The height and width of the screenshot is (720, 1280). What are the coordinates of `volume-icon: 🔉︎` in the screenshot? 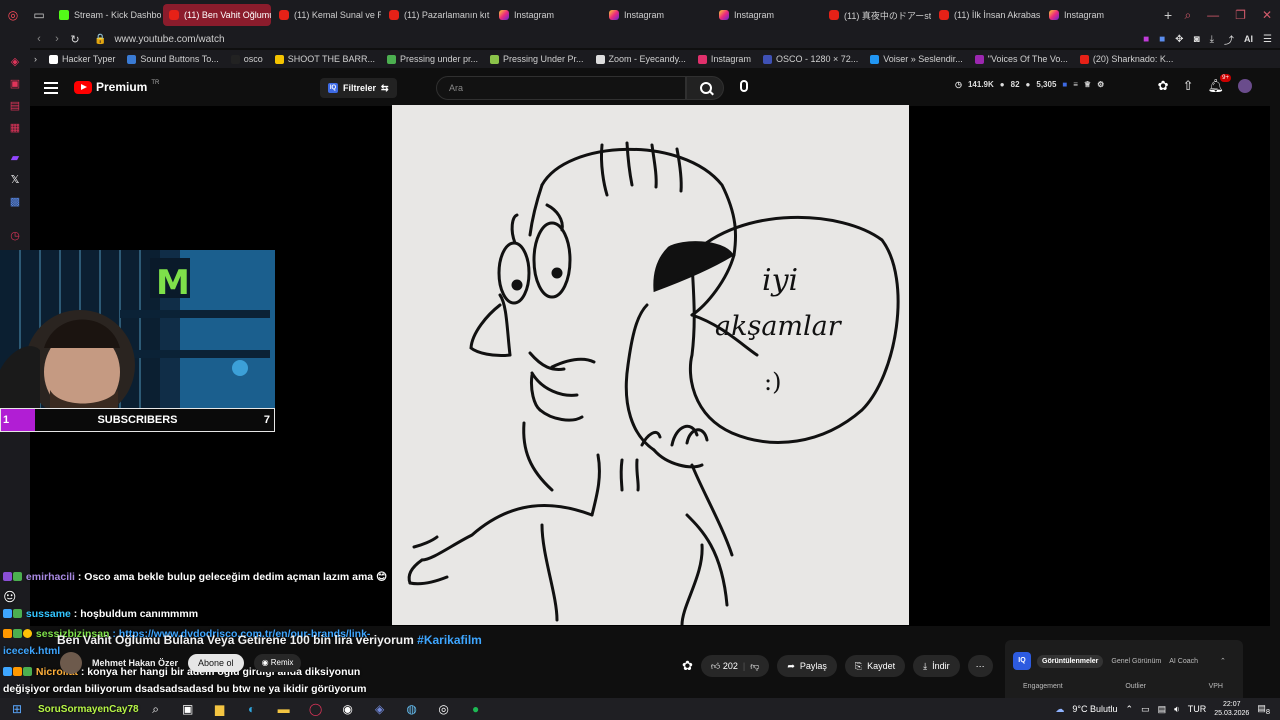 It's located at (1177, 709).